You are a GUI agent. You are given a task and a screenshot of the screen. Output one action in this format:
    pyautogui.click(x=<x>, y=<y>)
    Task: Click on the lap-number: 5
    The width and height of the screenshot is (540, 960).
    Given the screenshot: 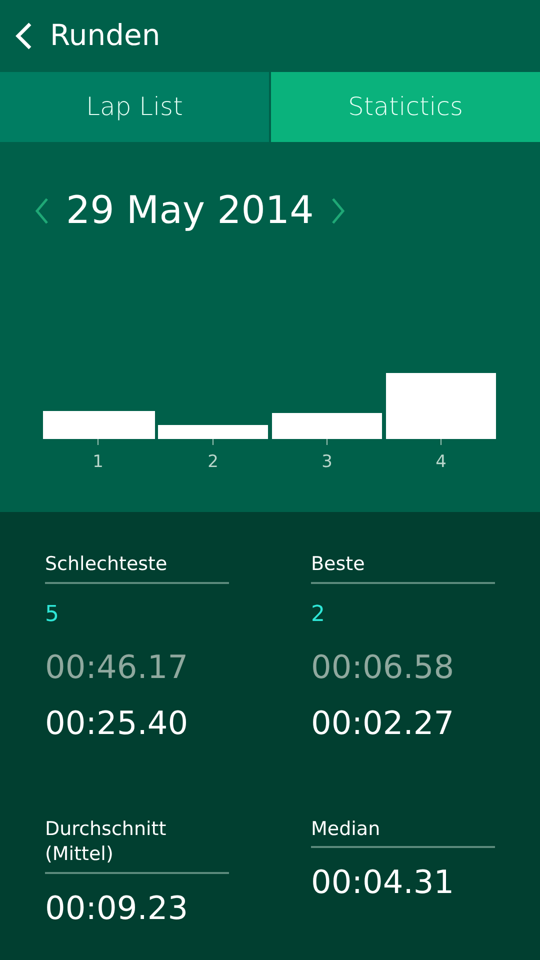 What is the action you would take?
    pyautogui.click(x=52, y=614)
    